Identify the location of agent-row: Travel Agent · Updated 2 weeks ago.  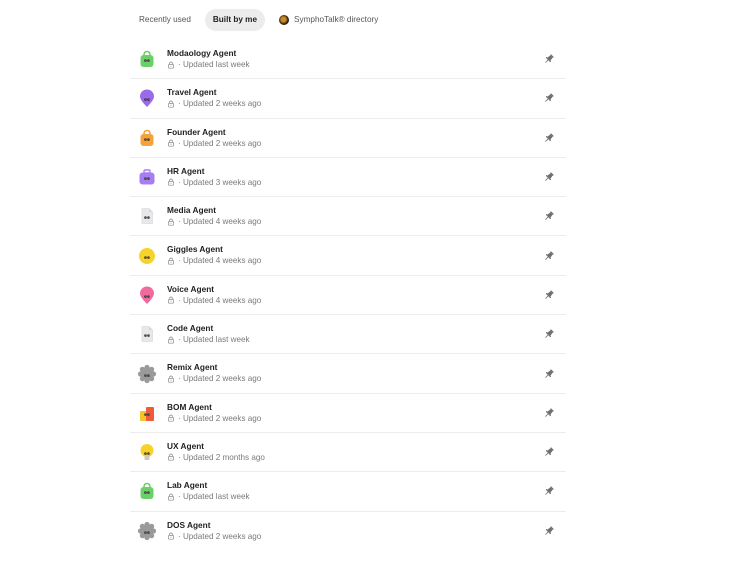
(348, 99).